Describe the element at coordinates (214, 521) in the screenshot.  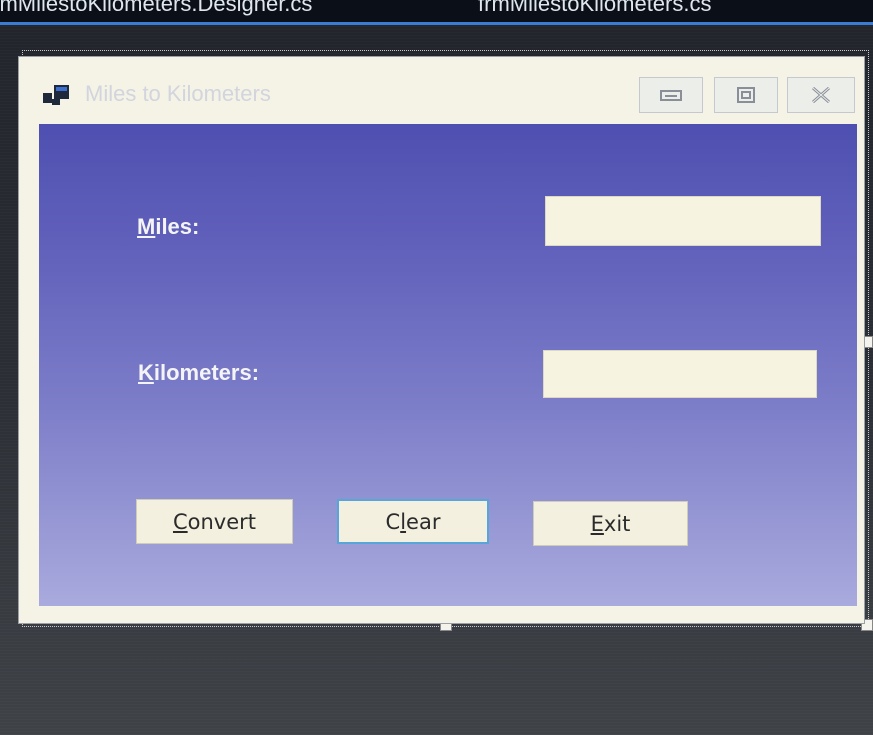
I see `convert-button: Convert` at that location.